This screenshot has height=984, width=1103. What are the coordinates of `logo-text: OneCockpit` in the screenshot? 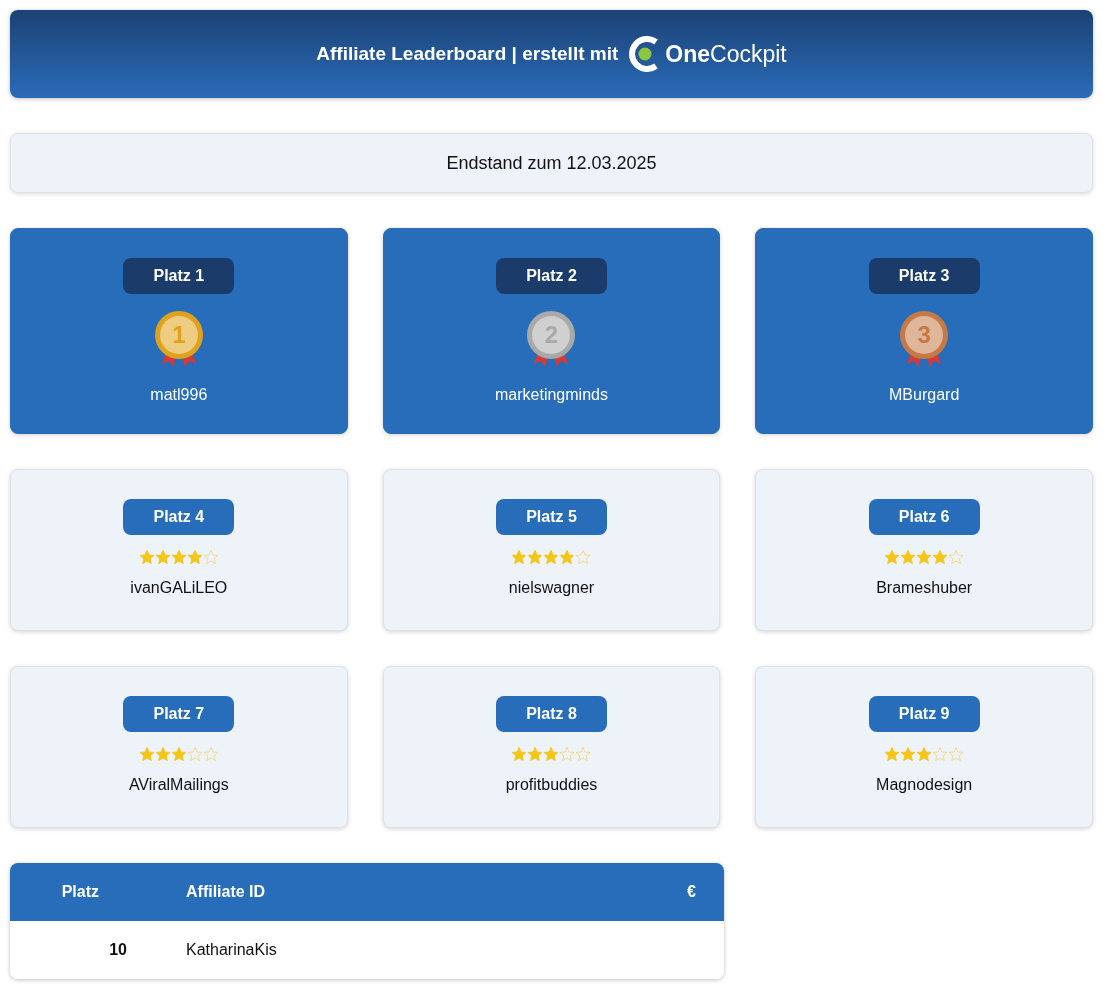 It's located at (726, 54).